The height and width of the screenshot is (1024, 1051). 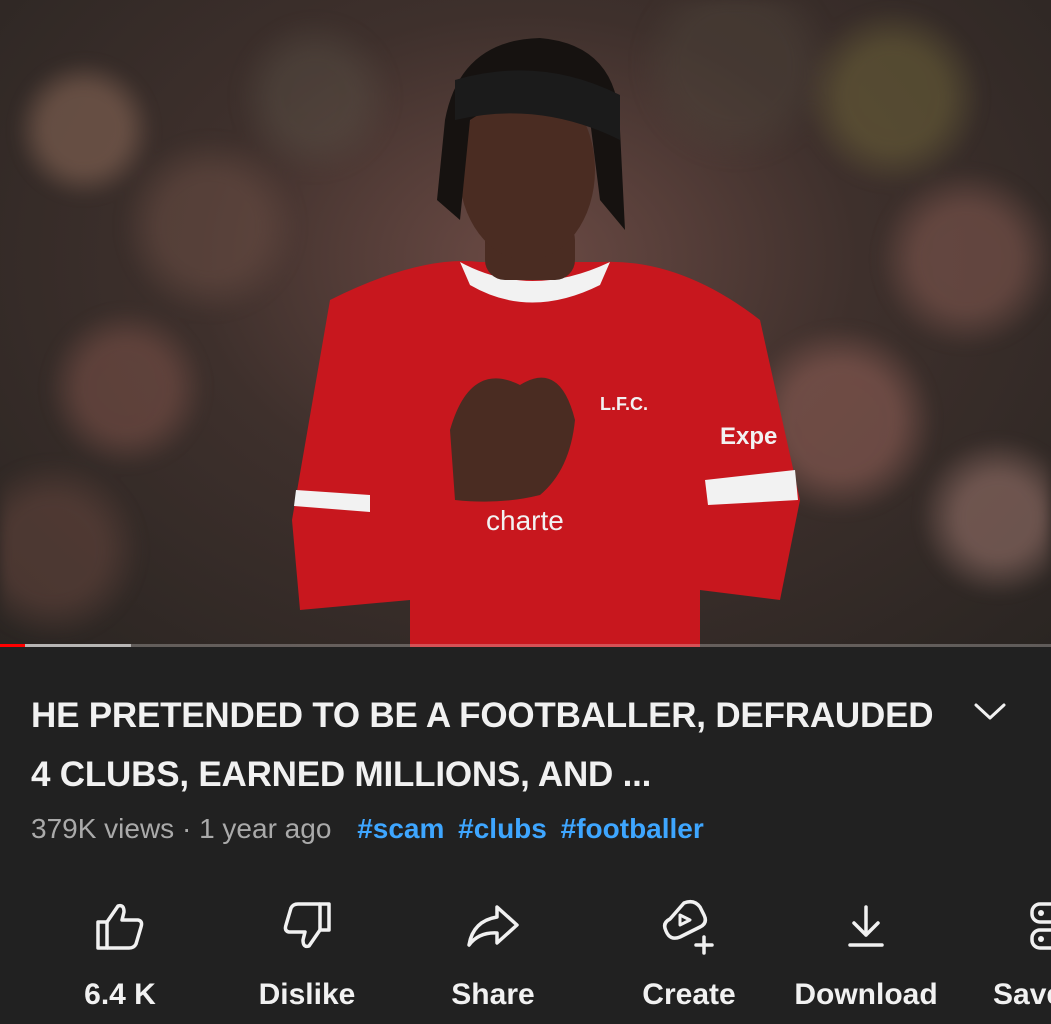 What do you see at coordinates (688, 927) in the screenshot?
I see `create-icon` at bounding box center [688, 927].